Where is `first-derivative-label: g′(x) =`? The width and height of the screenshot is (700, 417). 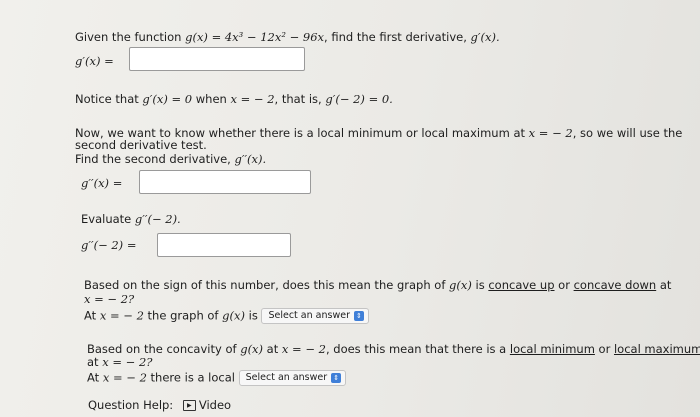 first-derivative-label: g′(x) = is located at coordinates (94, 61).